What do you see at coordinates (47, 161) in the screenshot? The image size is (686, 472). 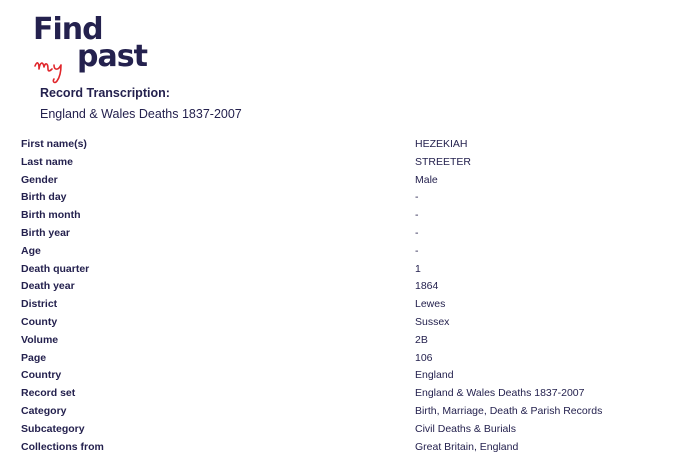 I see `field-label: Last name` at bounding box center [47, 161].